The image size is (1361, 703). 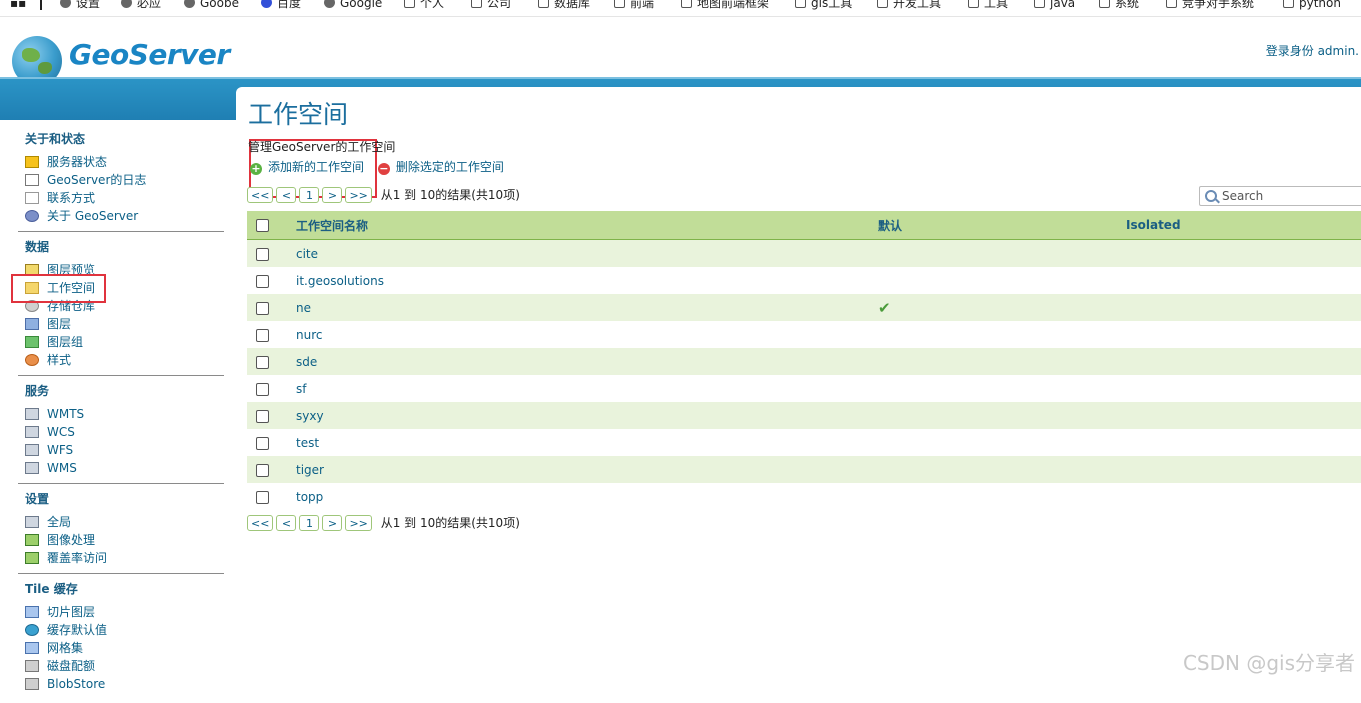 I want to click on nav-link: 全局, so click(x=59, y=522).